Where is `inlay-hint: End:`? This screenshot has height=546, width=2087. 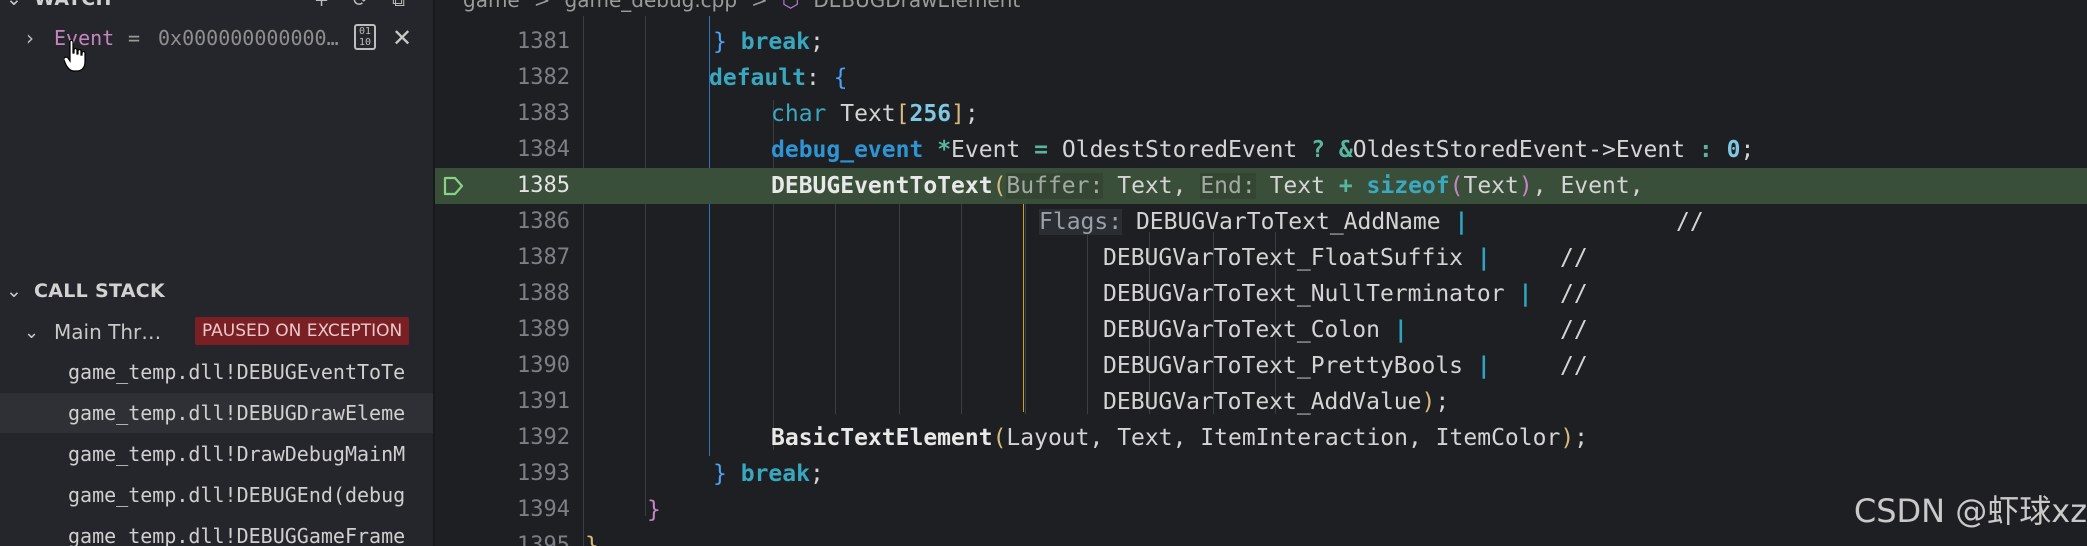
inlay-hint: End: is located at coordinates (1228, 186).